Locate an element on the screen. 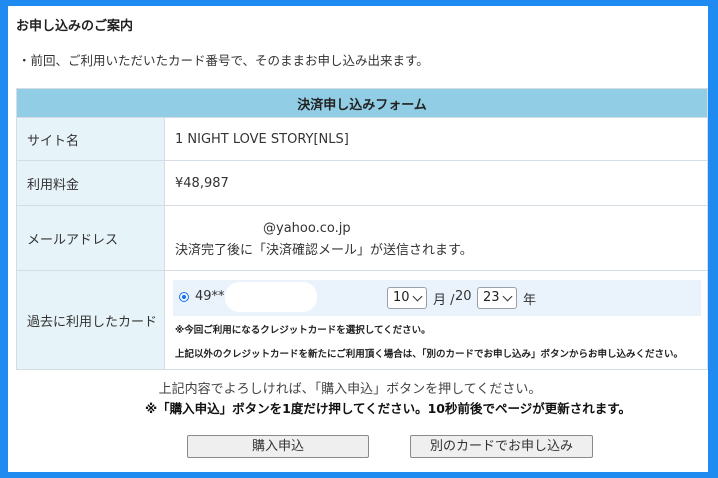 The width and height of the screenshot is (718, 478). card-option-row: 49** 10 月 / 20 23 年 is located at coordinates (437, 298).